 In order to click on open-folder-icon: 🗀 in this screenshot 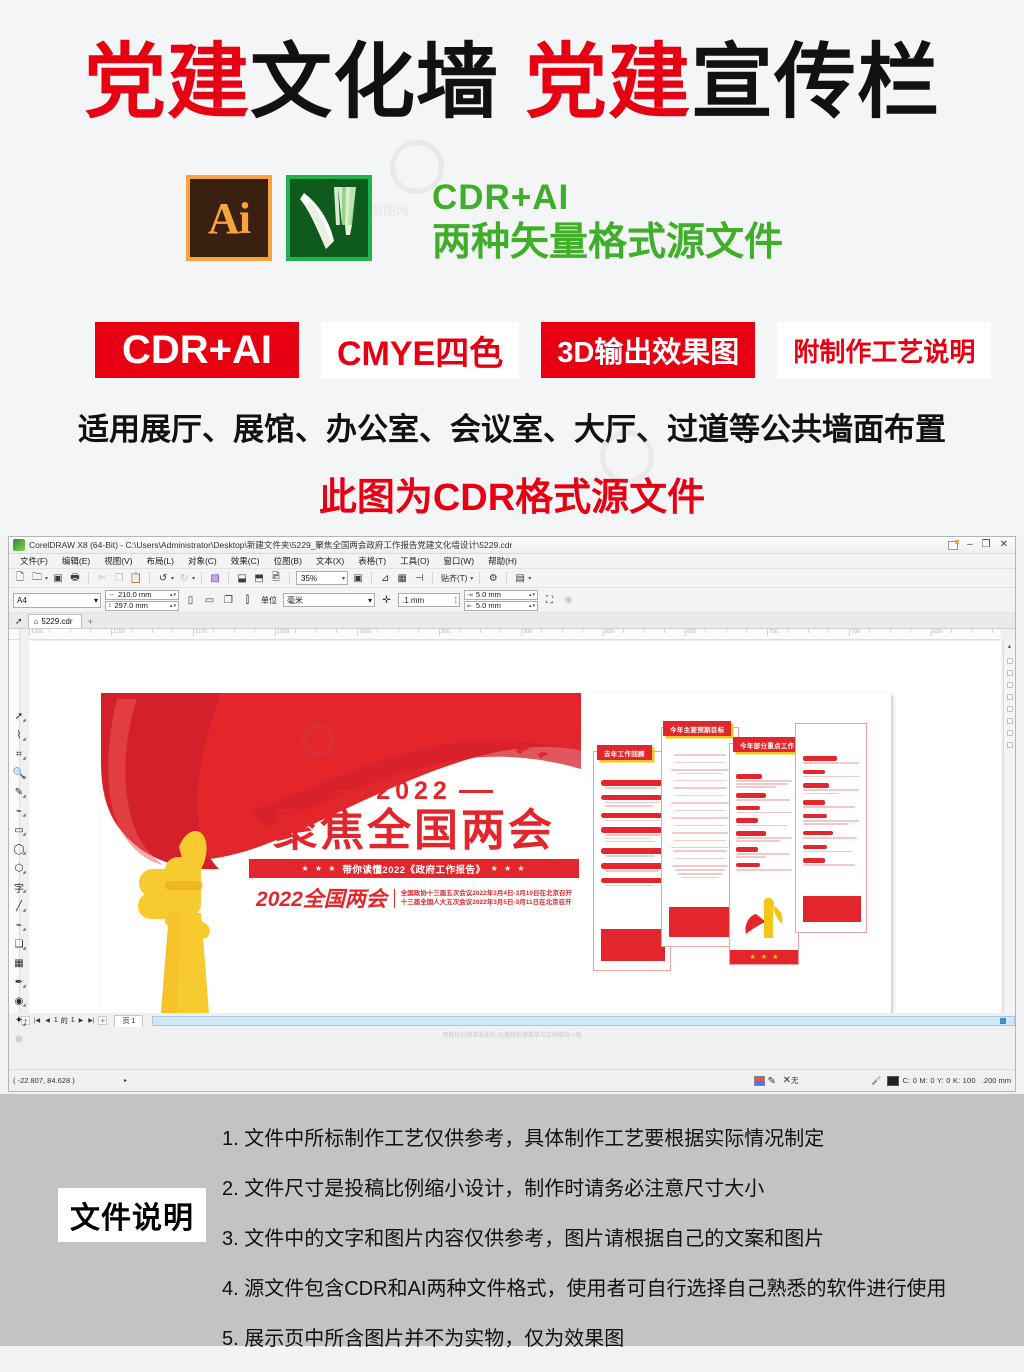, I will do `click(37, 578)`.